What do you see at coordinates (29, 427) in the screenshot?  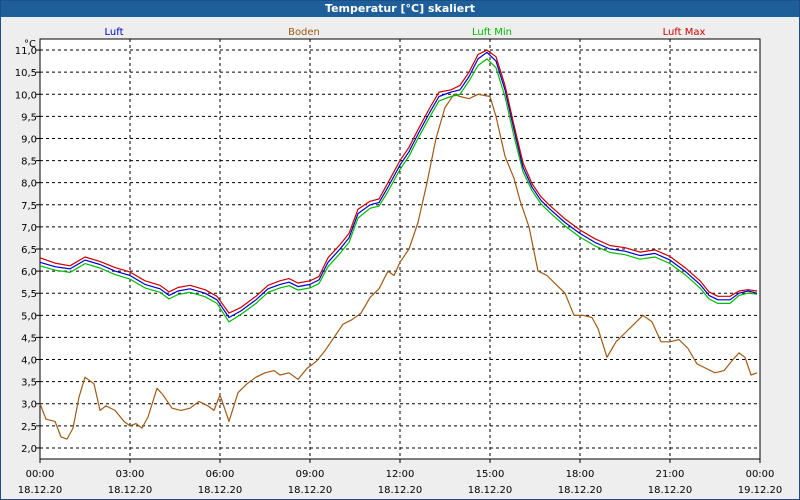 I see `y-tick-label: 2,5` at bounding box center [29, 427].